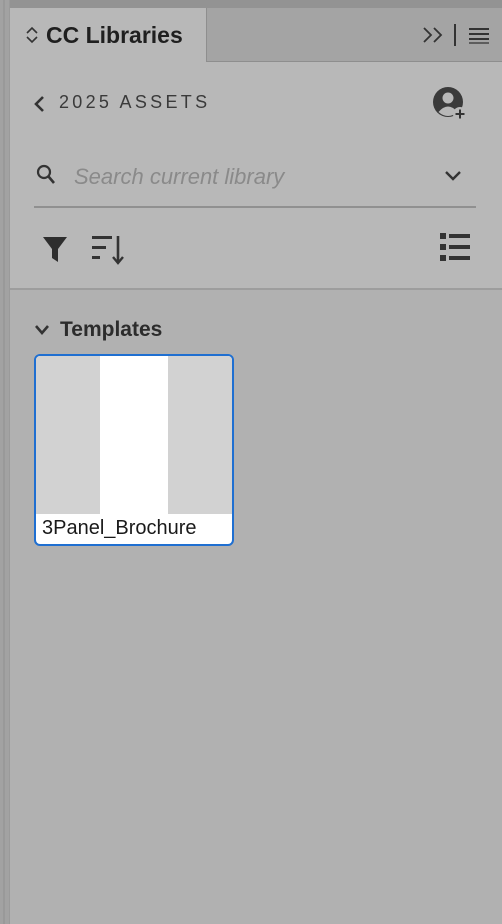  I want to click on section-header-templates: Templates, so click(98, 330).